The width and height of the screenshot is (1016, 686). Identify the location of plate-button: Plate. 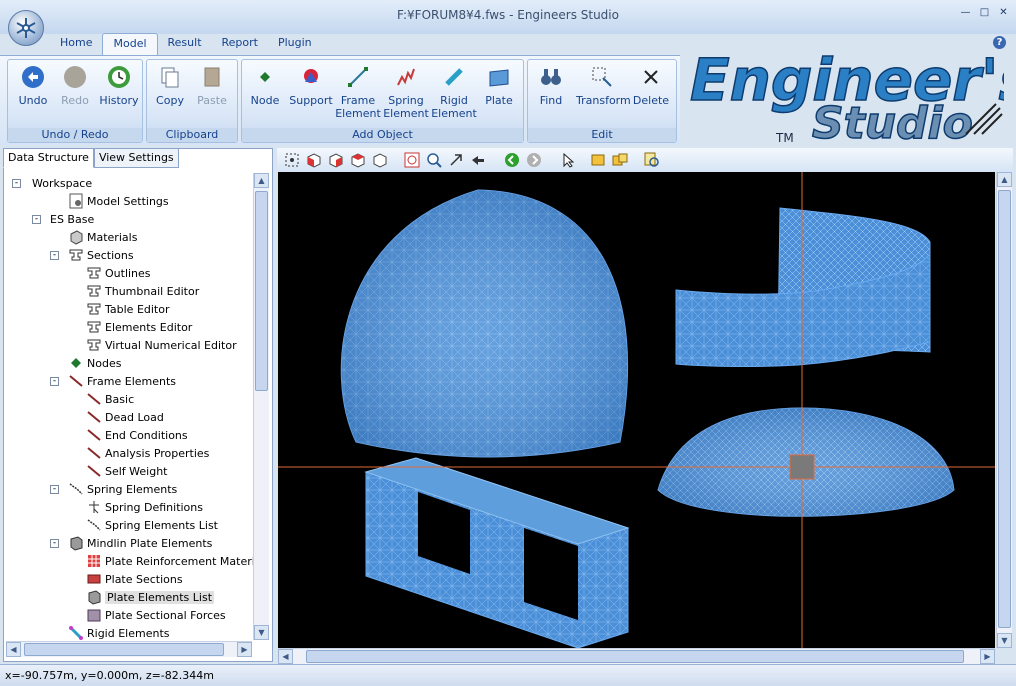
(499, 85).